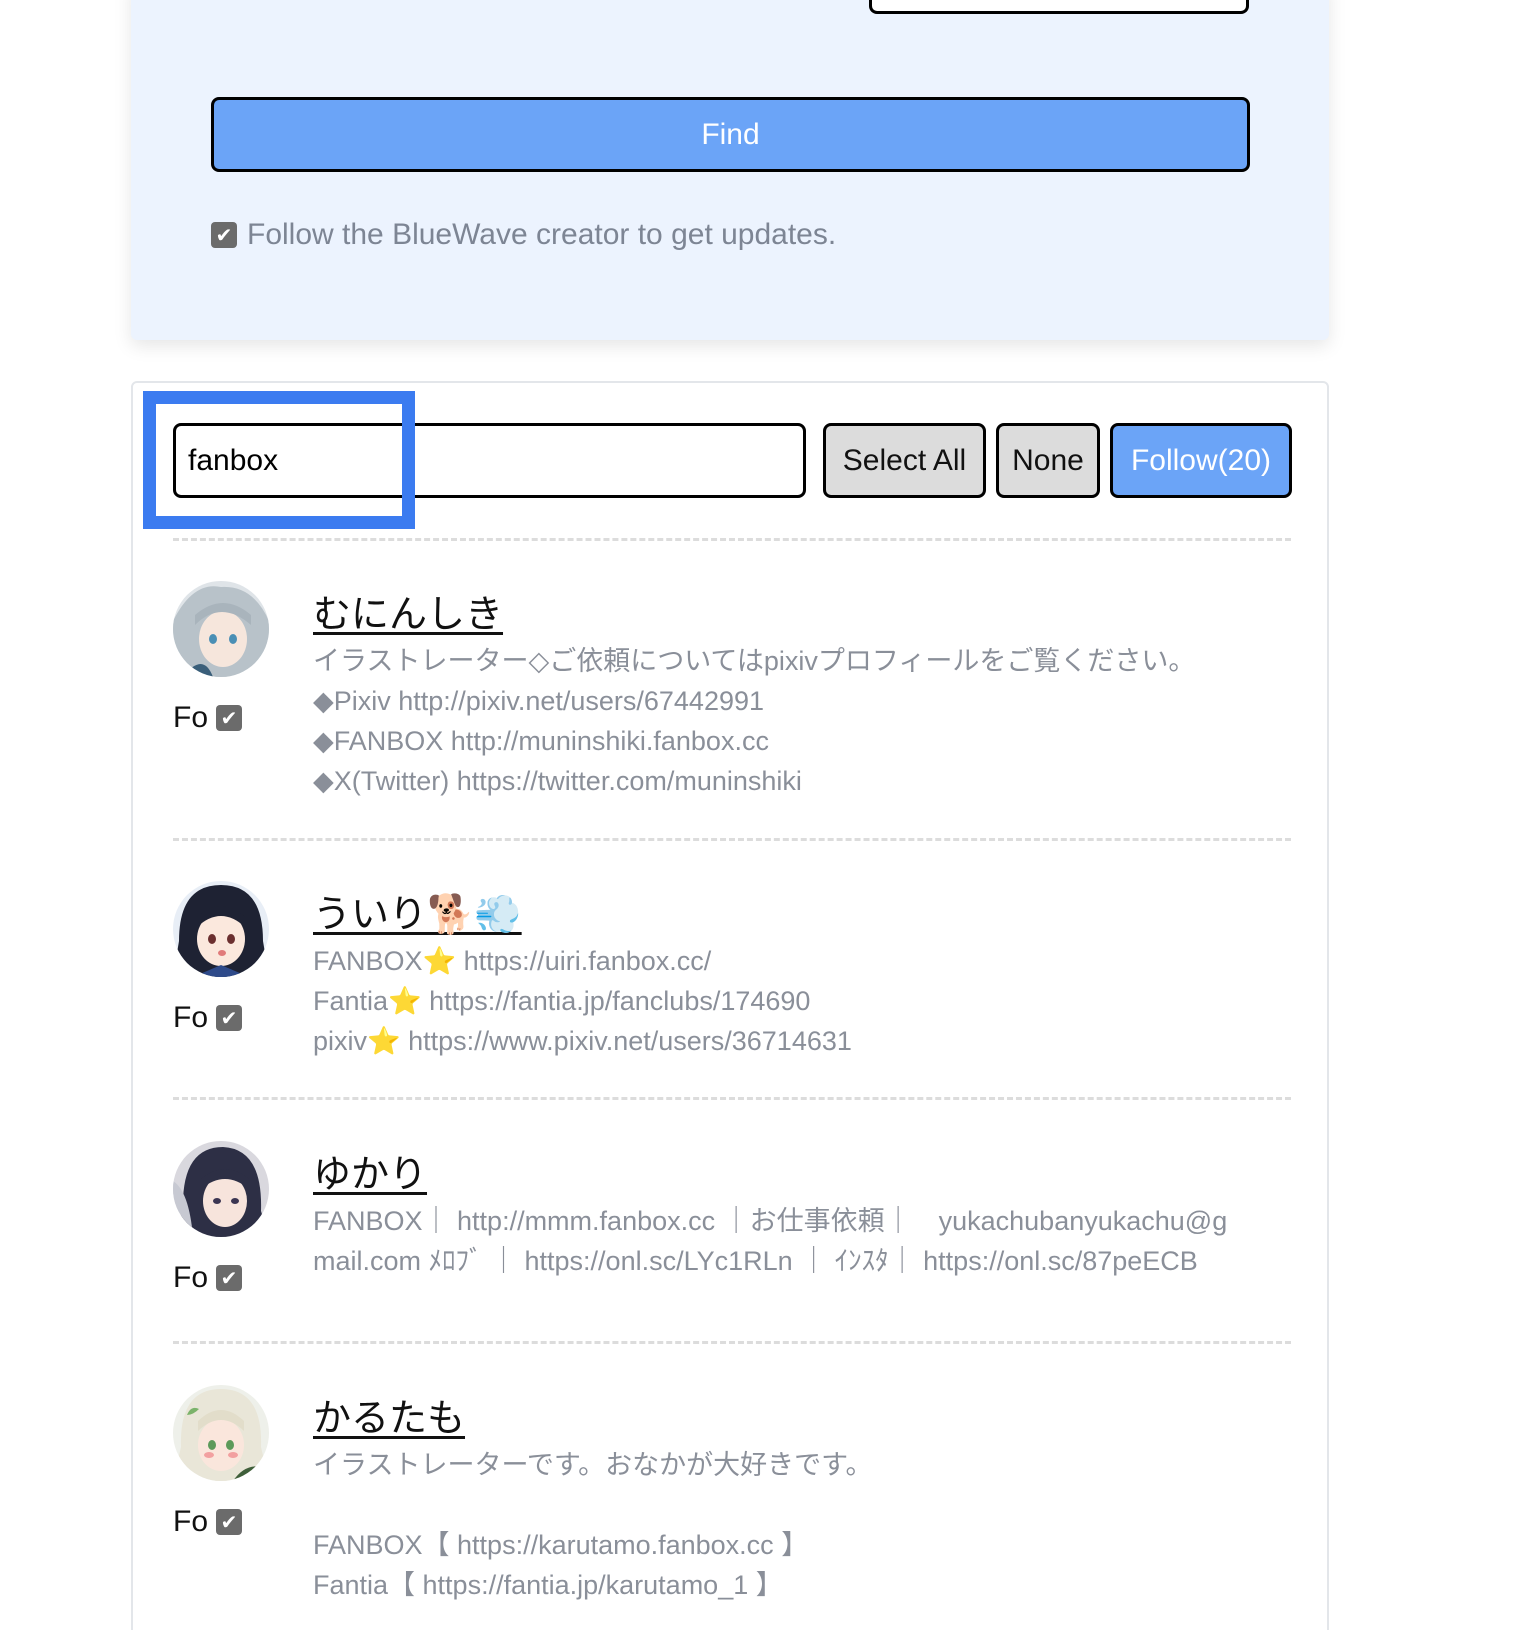 The image size is (1514, 1630). What do you see at coordinates (793, 1505) in the screenshot?
I see `description-line` at bounding box center [793, 1505].